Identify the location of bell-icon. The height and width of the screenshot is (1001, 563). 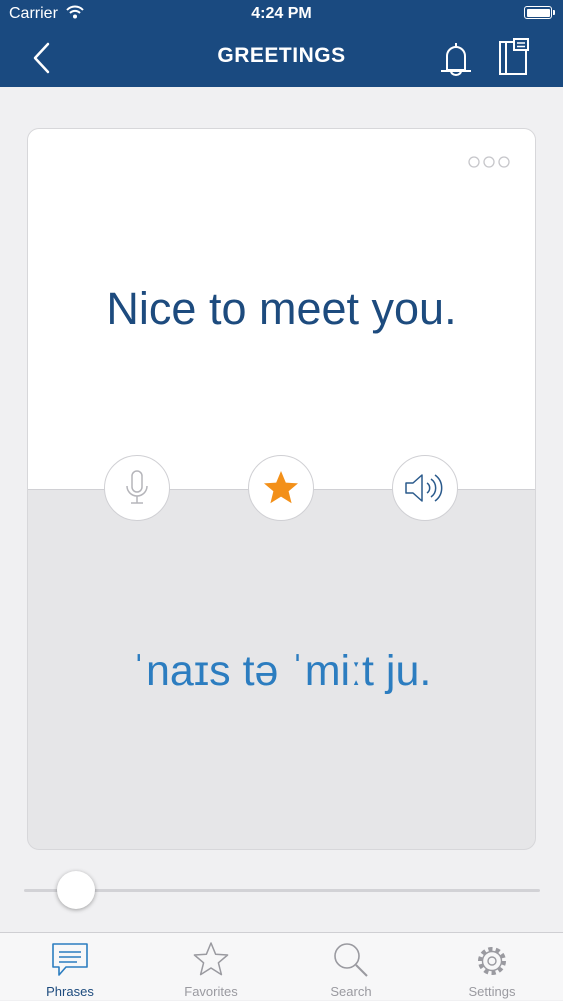
(456, 59).